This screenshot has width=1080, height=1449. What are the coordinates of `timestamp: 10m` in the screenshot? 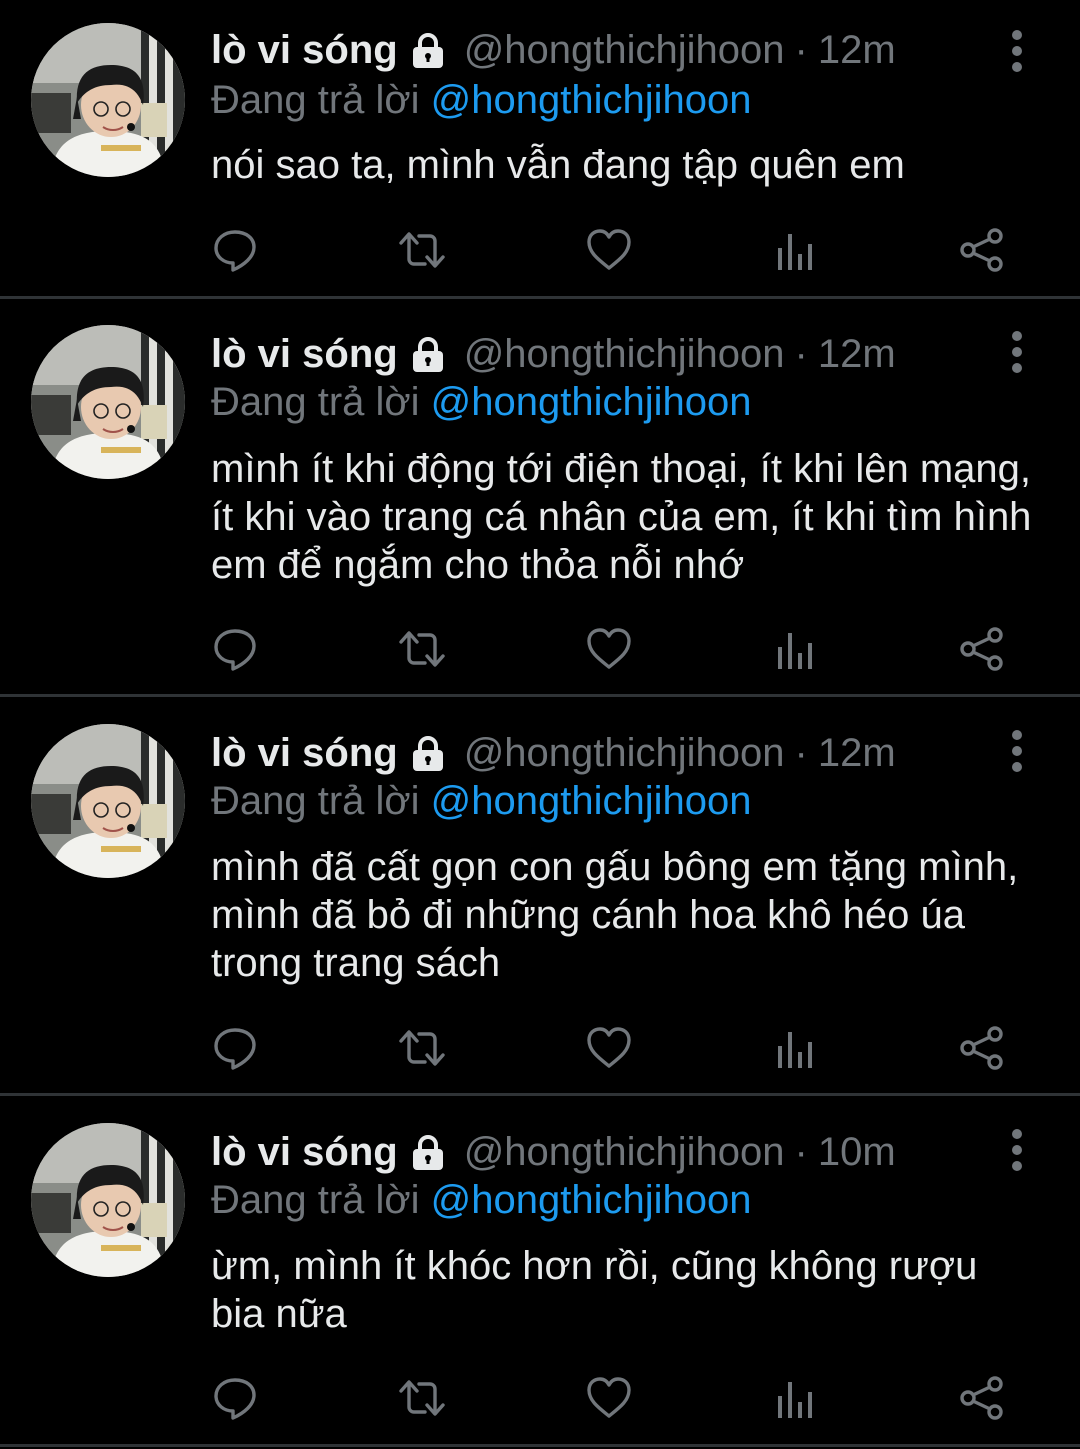 It's located at (857, 1152).